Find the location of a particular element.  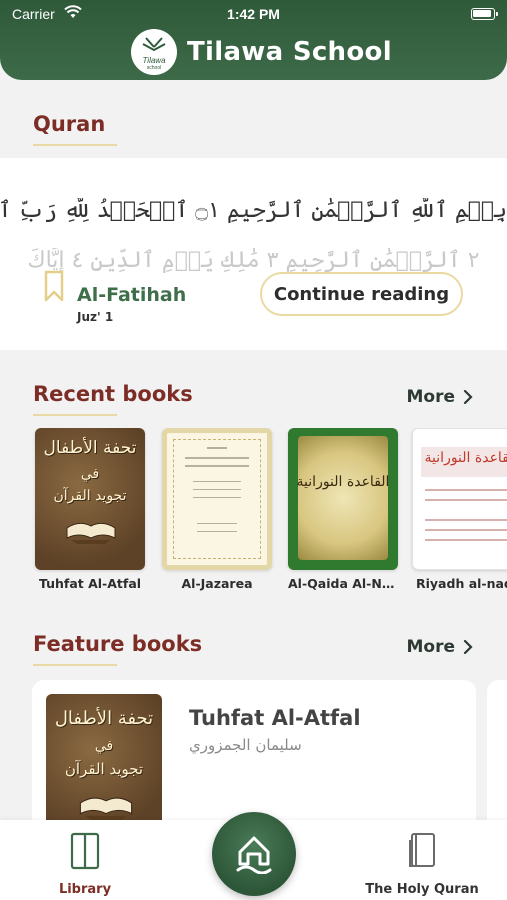

status-bar: Carrier 1:42 PM is located at coordinates (253, 14).